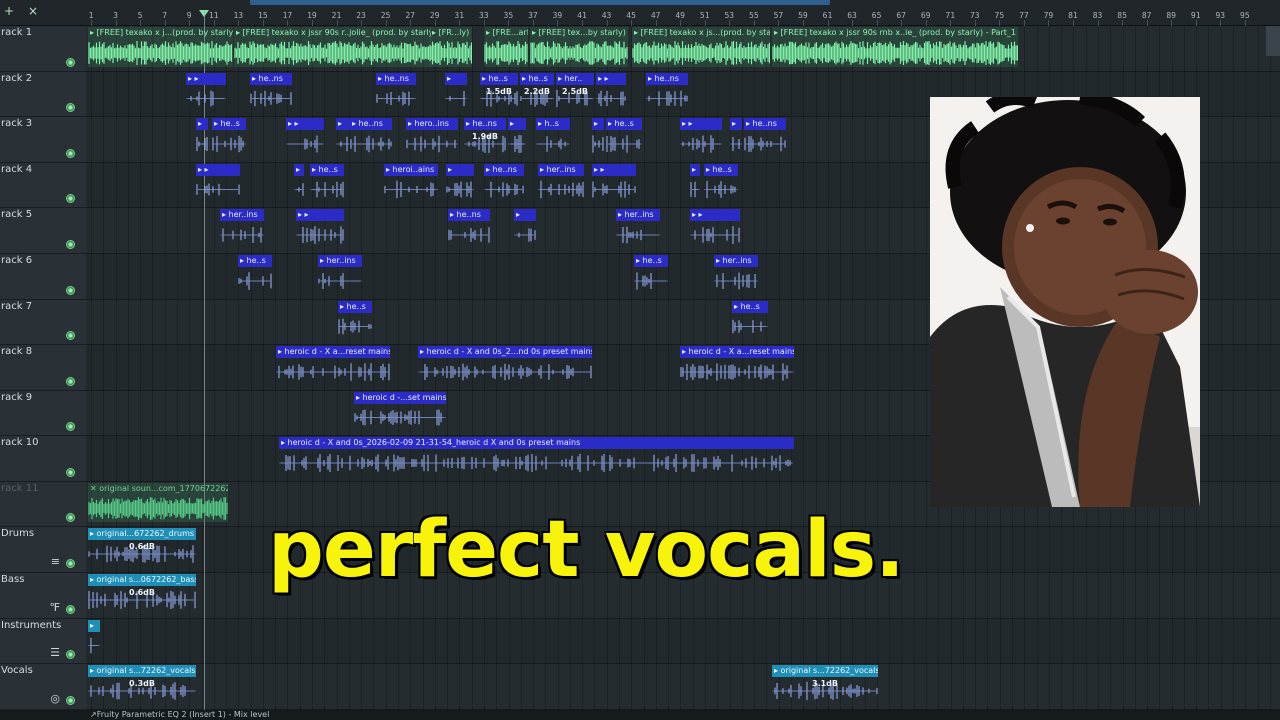  What do you see at coordinates (333, 366) in the screenshot?
I see `audio-clip: ▸ heroic d - X a...reset mains` at bounding box center [333, 366].